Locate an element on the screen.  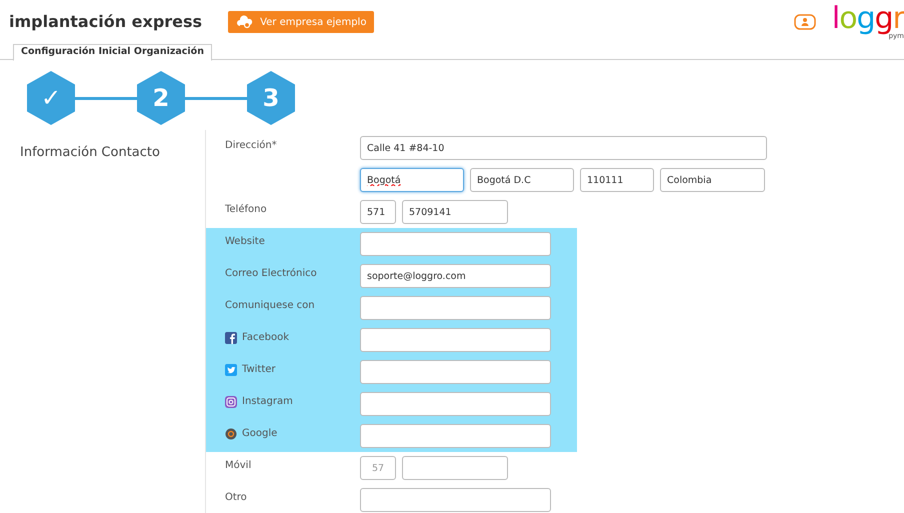
step-number: 2 is located at coordinates (161, 98).